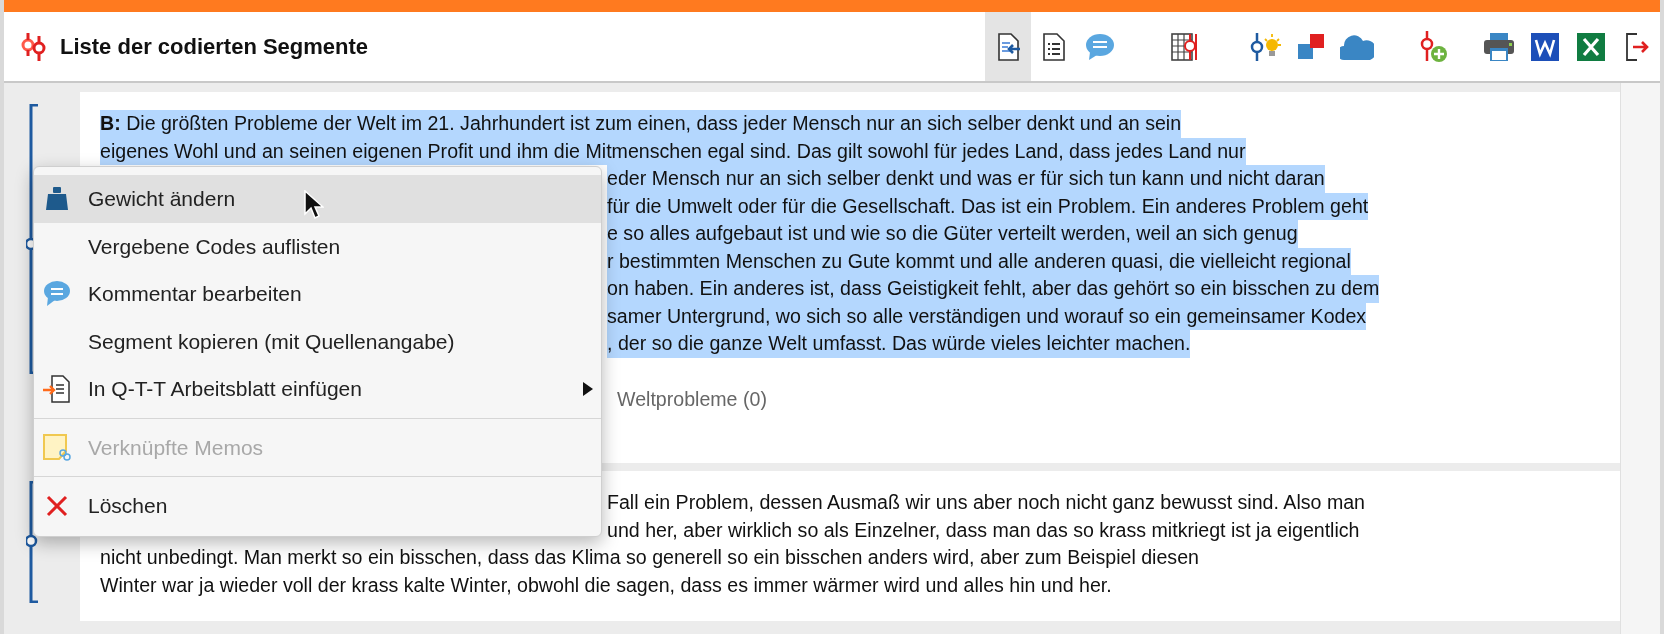  Describe the element at coordinates (986, 502) in the screenshot. I see `text-line: Fall ein Problem, dessen Ausmaß wir uns aber noch nicht ganz bewusst sind. Also man` at that location.